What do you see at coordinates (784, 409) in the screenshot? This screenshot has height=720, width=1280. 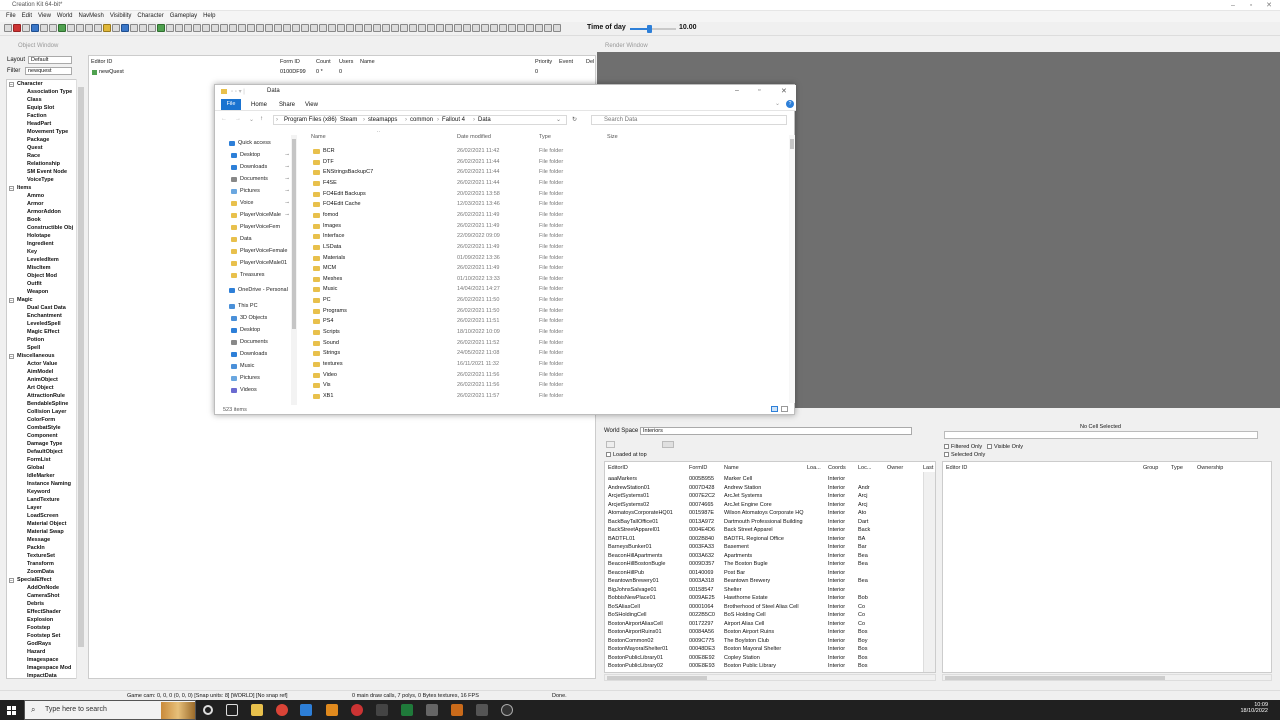 I see `large-icons-view-icon` at bounding box center [784, 409].